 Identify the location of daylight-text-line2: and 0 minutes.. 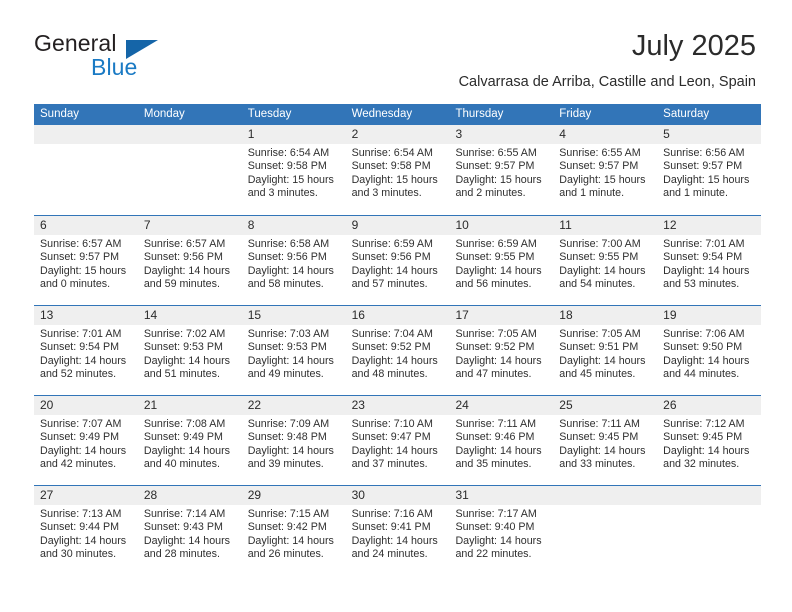
(75, 283).